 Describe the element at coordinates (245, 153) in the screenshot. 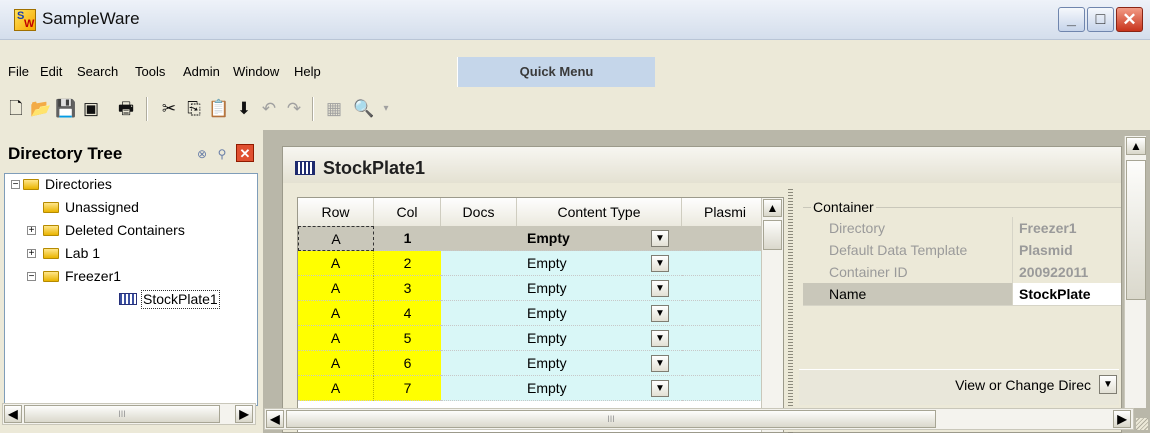

I see `close-panel-button: ✕` at that location.